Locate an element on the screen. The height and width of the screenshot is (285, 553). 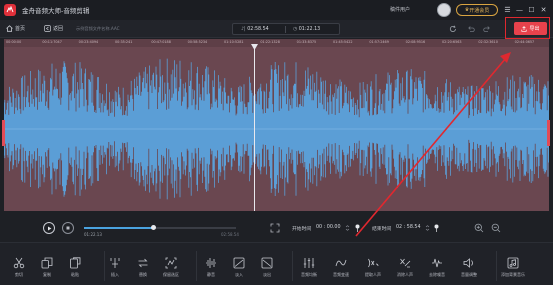
playhead is located at coordinates (254, 129).